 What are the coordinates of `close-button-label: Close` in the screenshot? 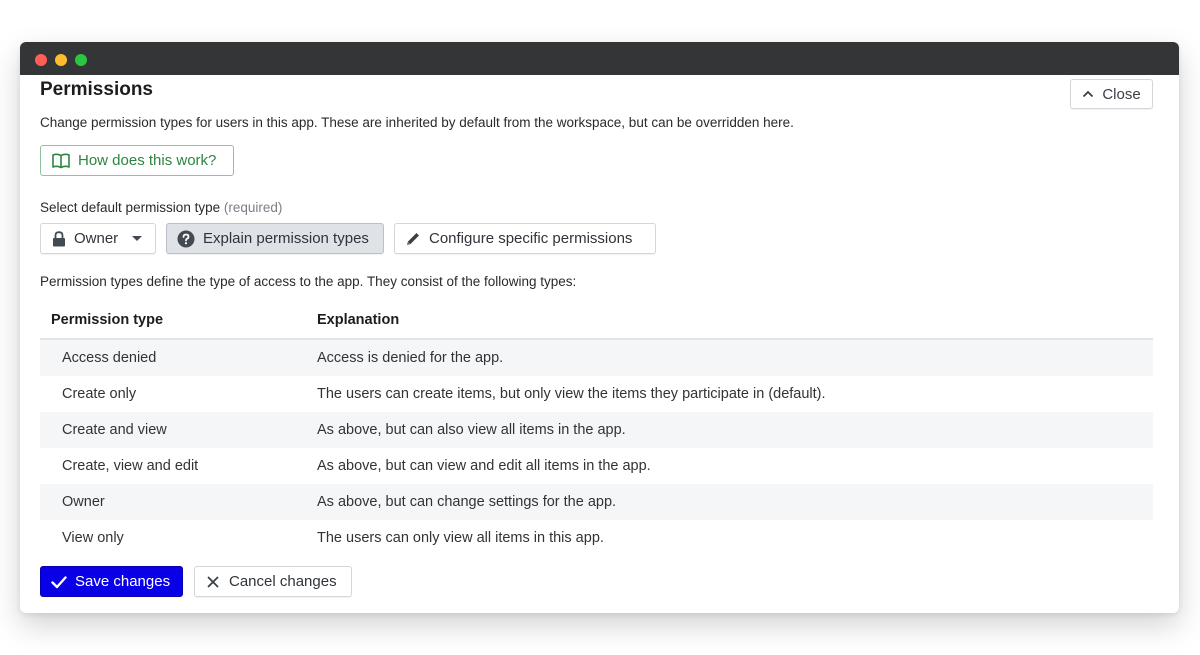 It's located at (1121, 94).